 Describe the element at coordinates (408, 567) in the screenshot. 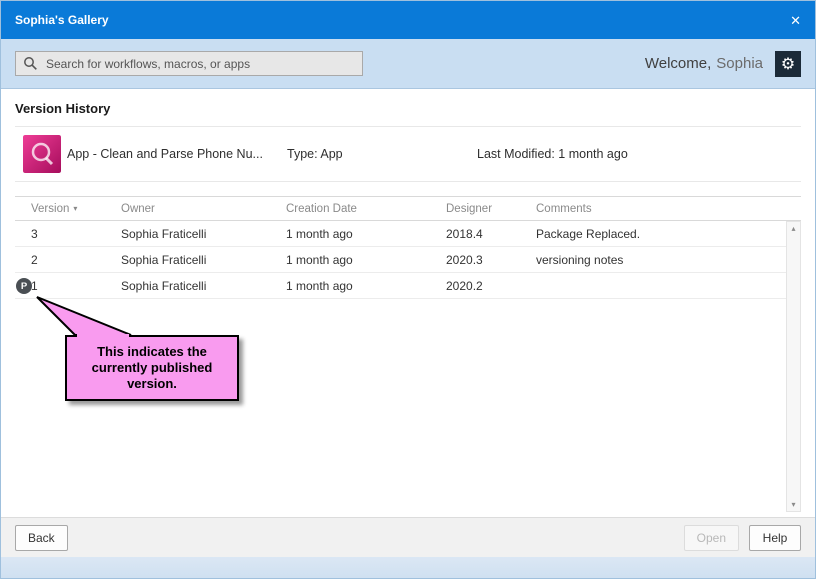

I see `window-bottom-edge` at that location.